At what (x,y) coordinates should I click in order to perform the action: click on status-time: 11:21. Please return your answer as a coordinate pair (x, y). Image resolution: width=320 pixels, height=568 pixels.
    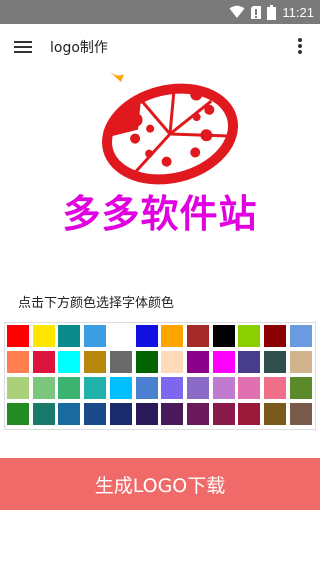
    Looking at the image, I should click on (298, 12).